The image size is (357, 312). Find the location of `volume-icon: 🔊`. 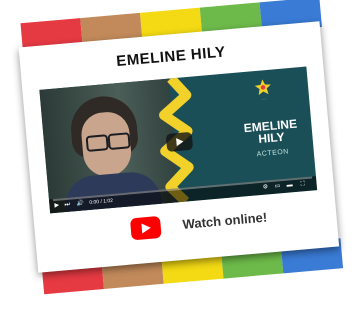

volume-icon: 🔊 is located at coordinates (80, 204).